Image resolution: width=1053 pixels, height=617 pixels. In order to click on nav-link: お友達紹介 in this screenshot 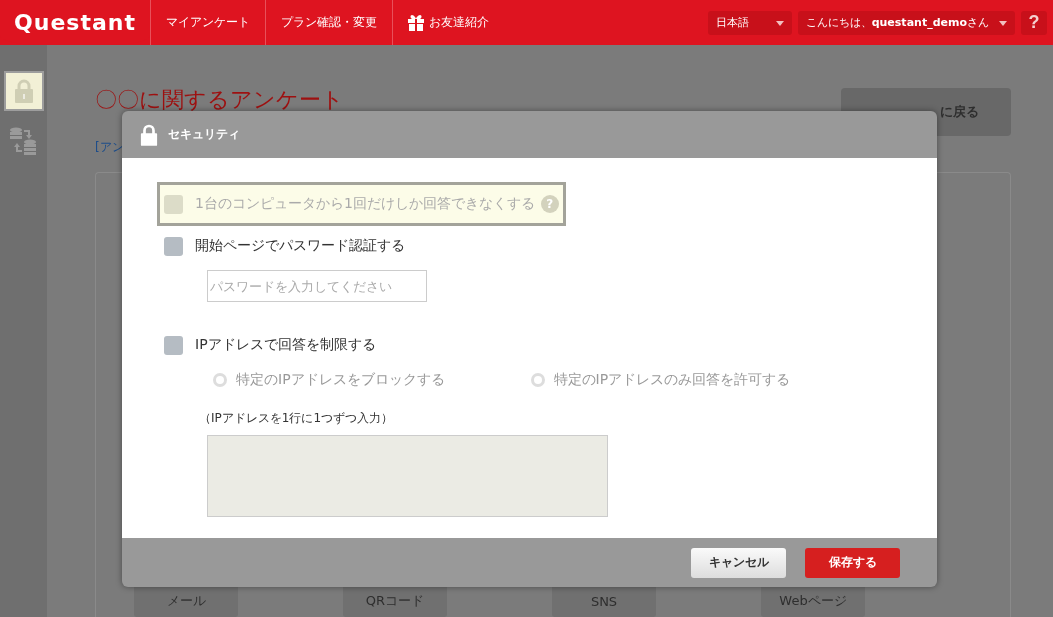, I will do `click(448, 22)`.